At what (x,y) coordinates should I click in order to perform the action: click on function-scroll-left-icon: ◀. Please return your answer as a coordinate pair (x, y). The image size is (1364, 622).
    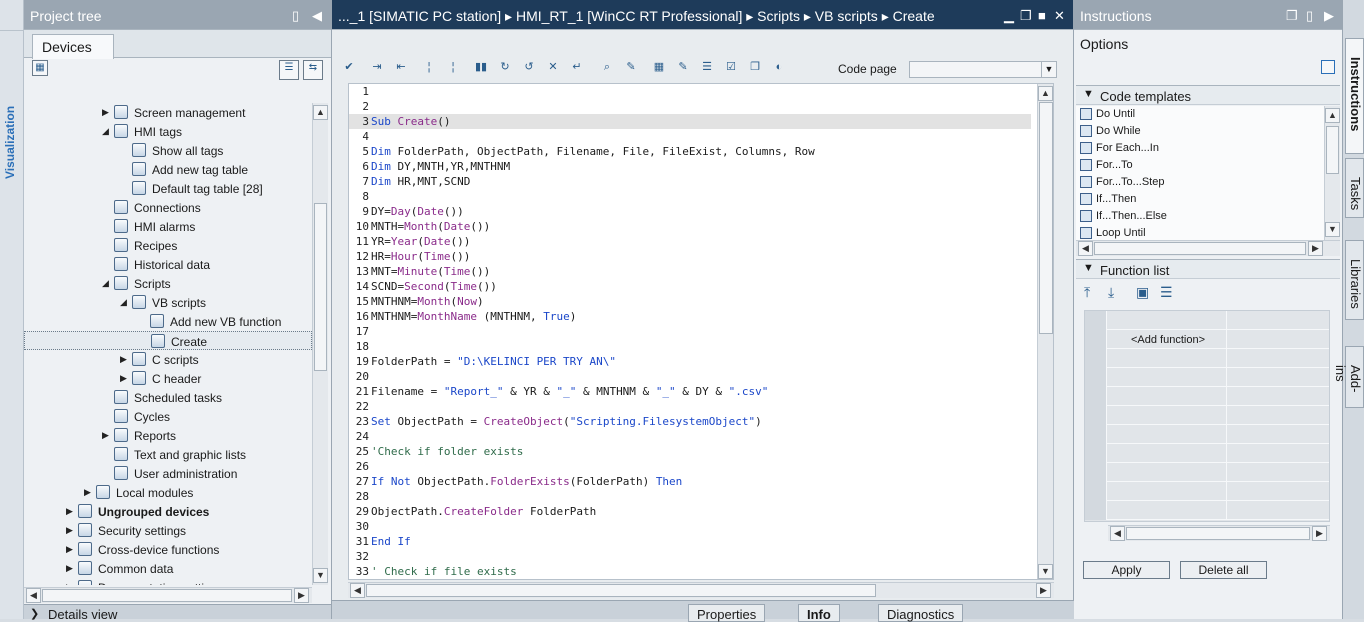
    Looking at the image, I should click on (1117, 533).